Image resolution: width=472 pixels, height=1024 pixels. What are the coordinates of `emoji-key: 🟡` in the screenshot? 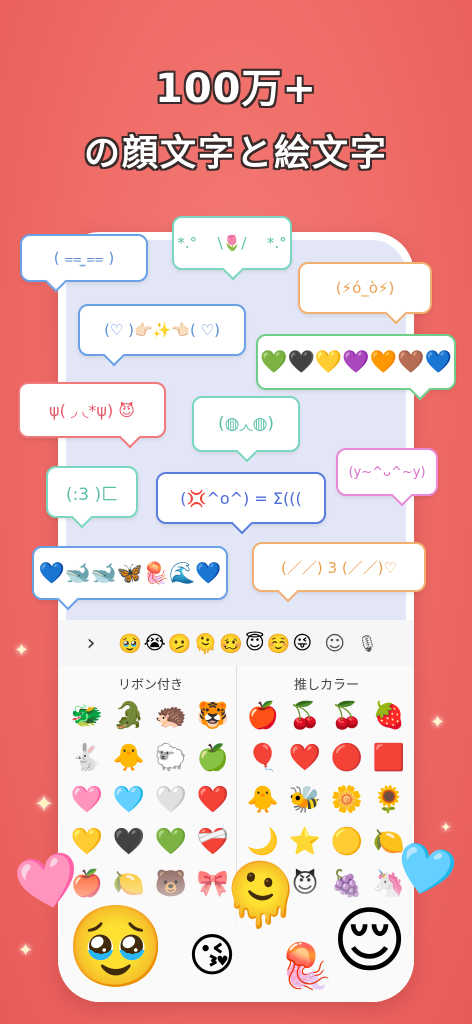 It's located at (347, 842).